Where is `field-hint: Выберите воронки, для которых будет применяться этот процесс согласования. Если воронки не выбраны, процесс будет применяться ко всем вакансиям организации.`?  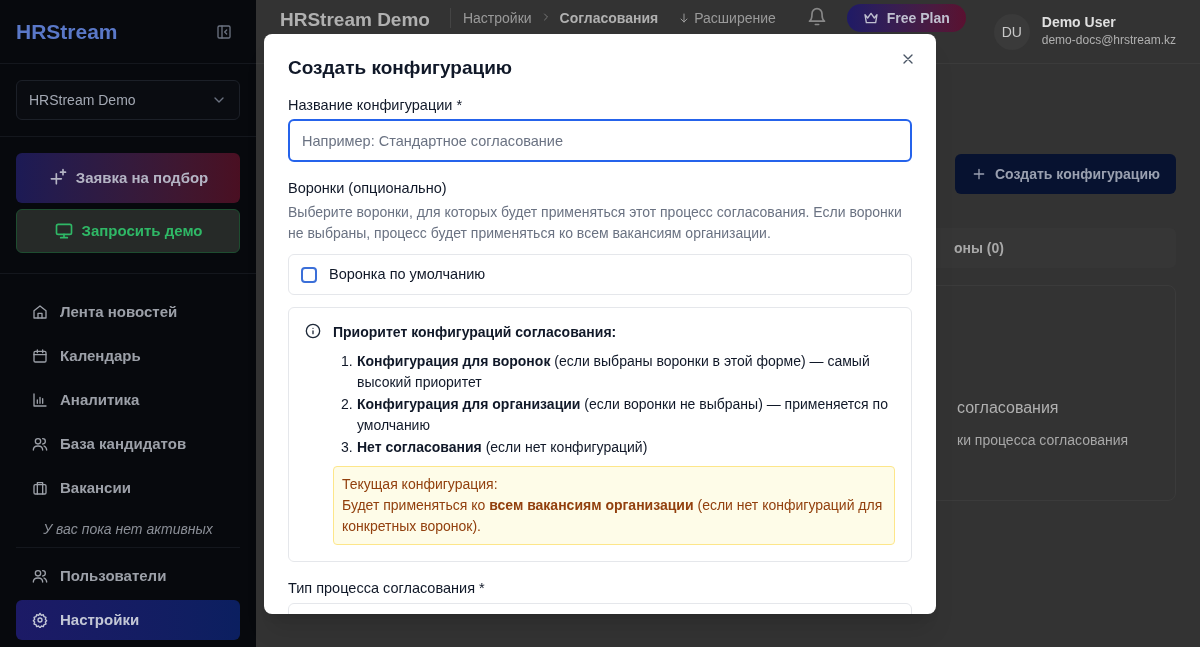 field-hint: Выберите воронки, для которых будет применяться этот процесс согласования. Если воронки не выбраны, процесс будет применяться ко всем вакансиям организации. is located at coordinates (595, 223).